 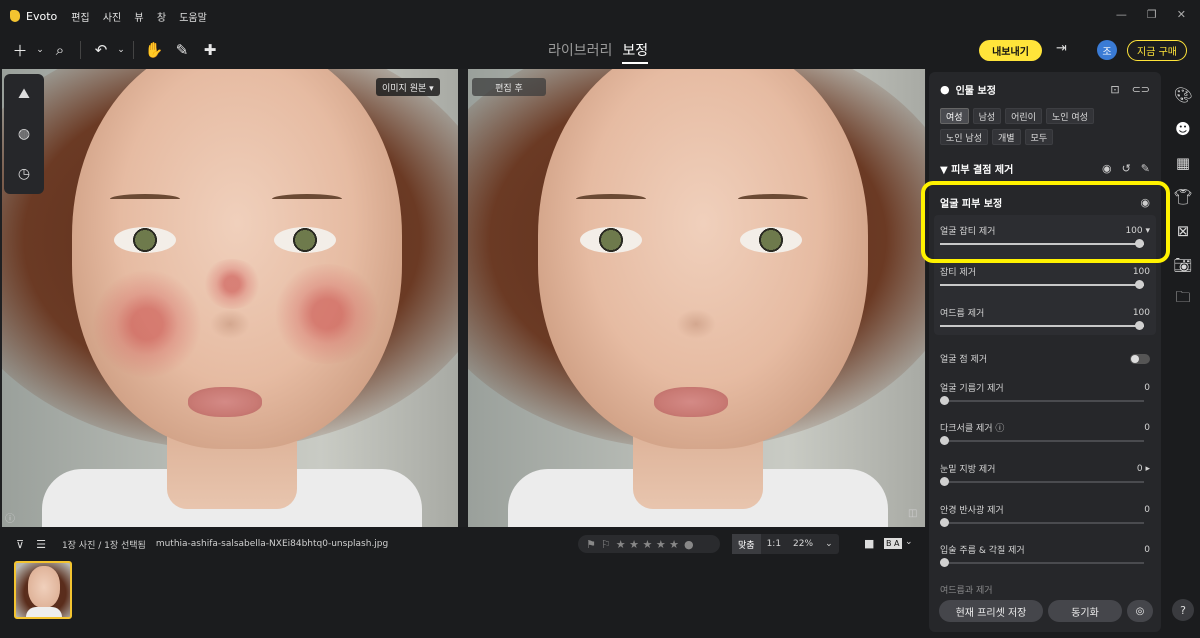 What do you see at coordinates (1183, 265) in the screenshot?
I see `camera-icon: 📷︎` at bounding box center [1183, 265].